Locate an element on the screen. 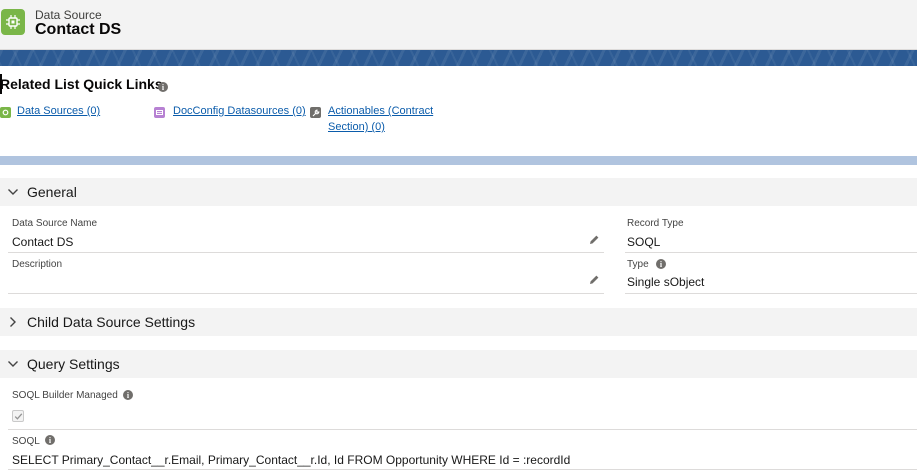  type-label: Type is located at coordinates (638, 264).